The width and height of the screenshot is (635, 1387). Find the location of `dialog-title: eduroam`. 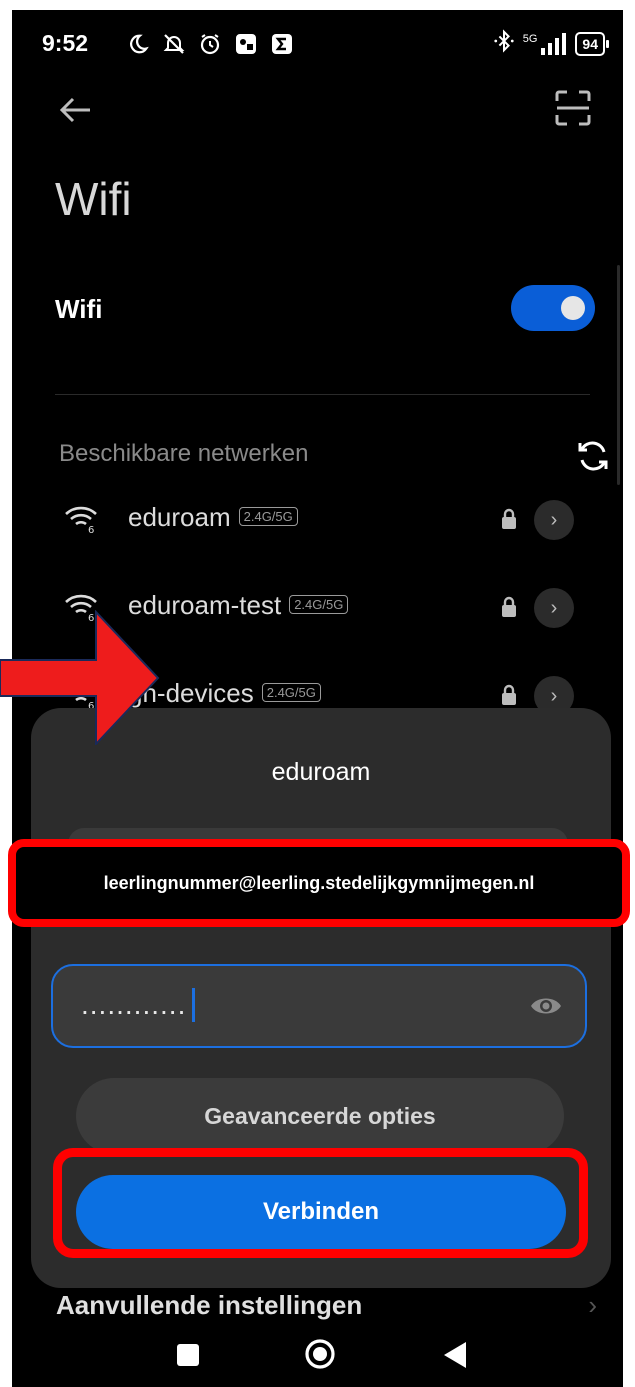

dialog-title: eduroam is located at coordinates (321, 772).